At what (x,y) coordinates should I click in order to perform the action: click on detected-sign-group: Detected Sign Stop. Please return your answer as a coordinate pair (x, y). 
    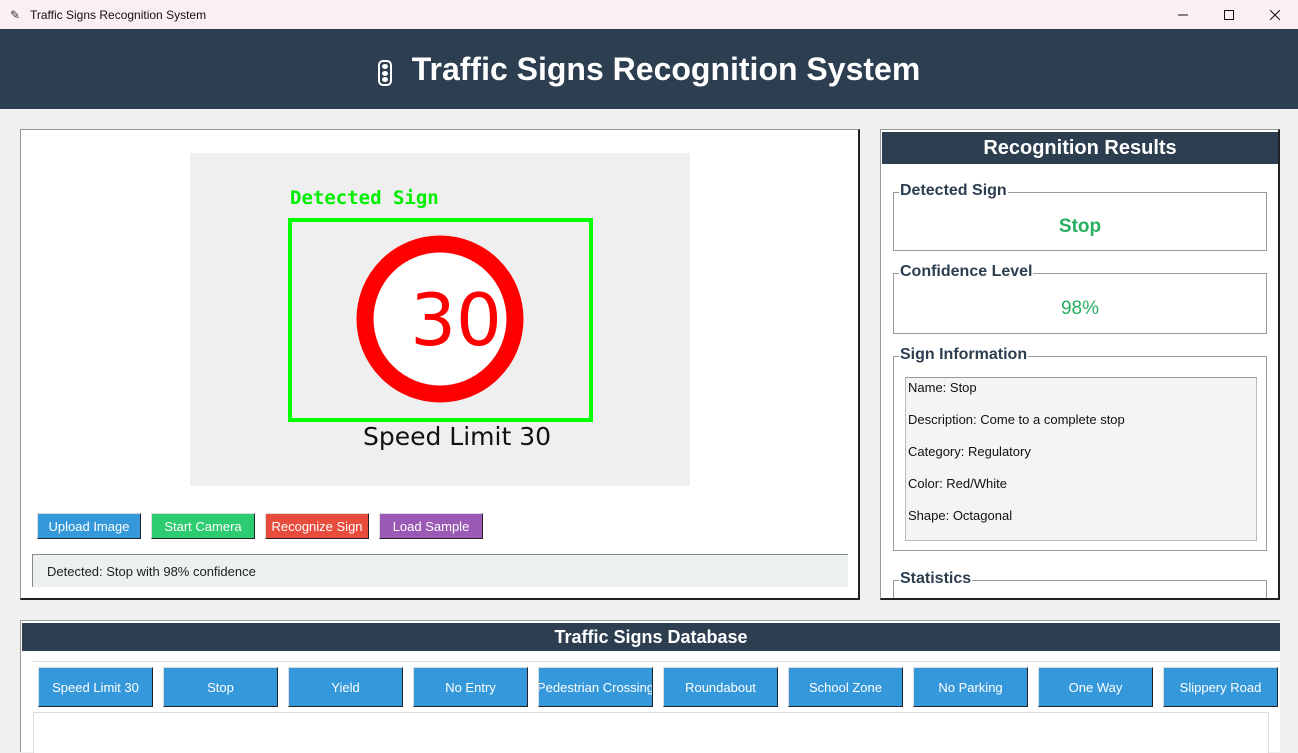
    Looking at the image, I should click on (1080, 216).